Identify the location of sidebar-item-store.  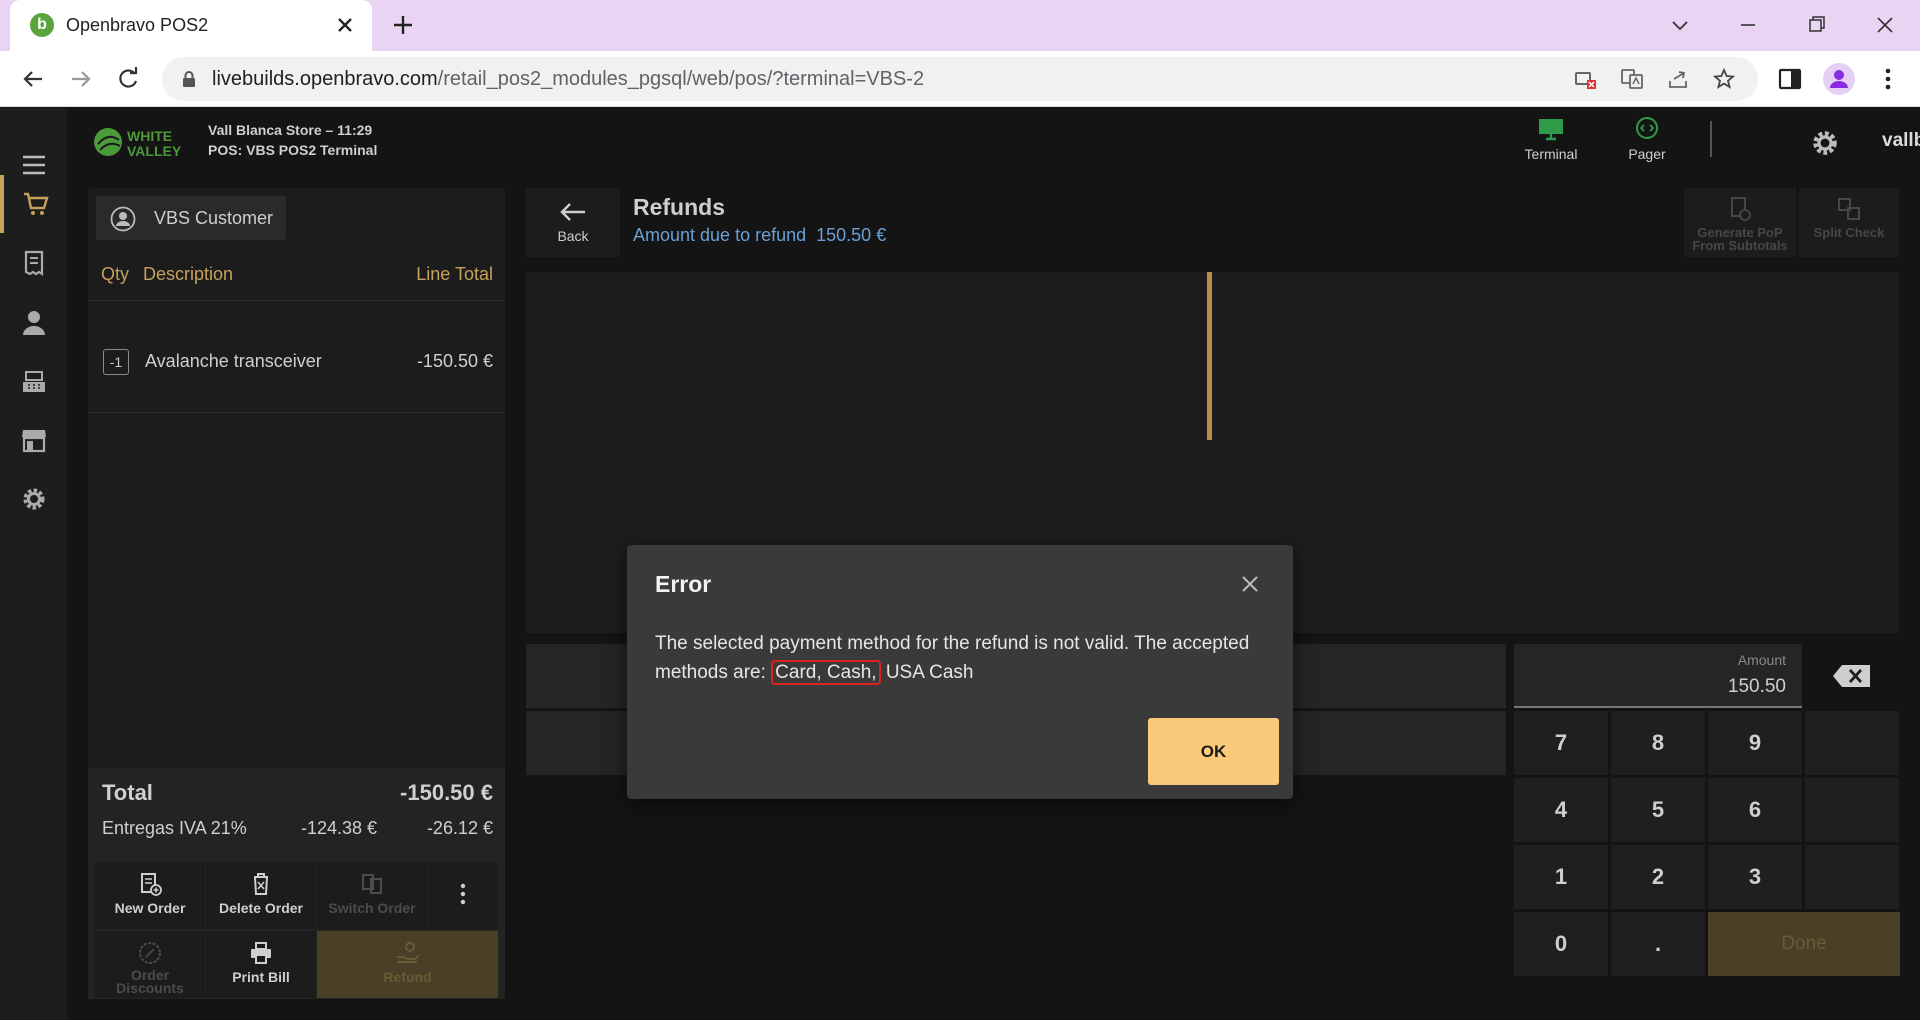
(33, 440).